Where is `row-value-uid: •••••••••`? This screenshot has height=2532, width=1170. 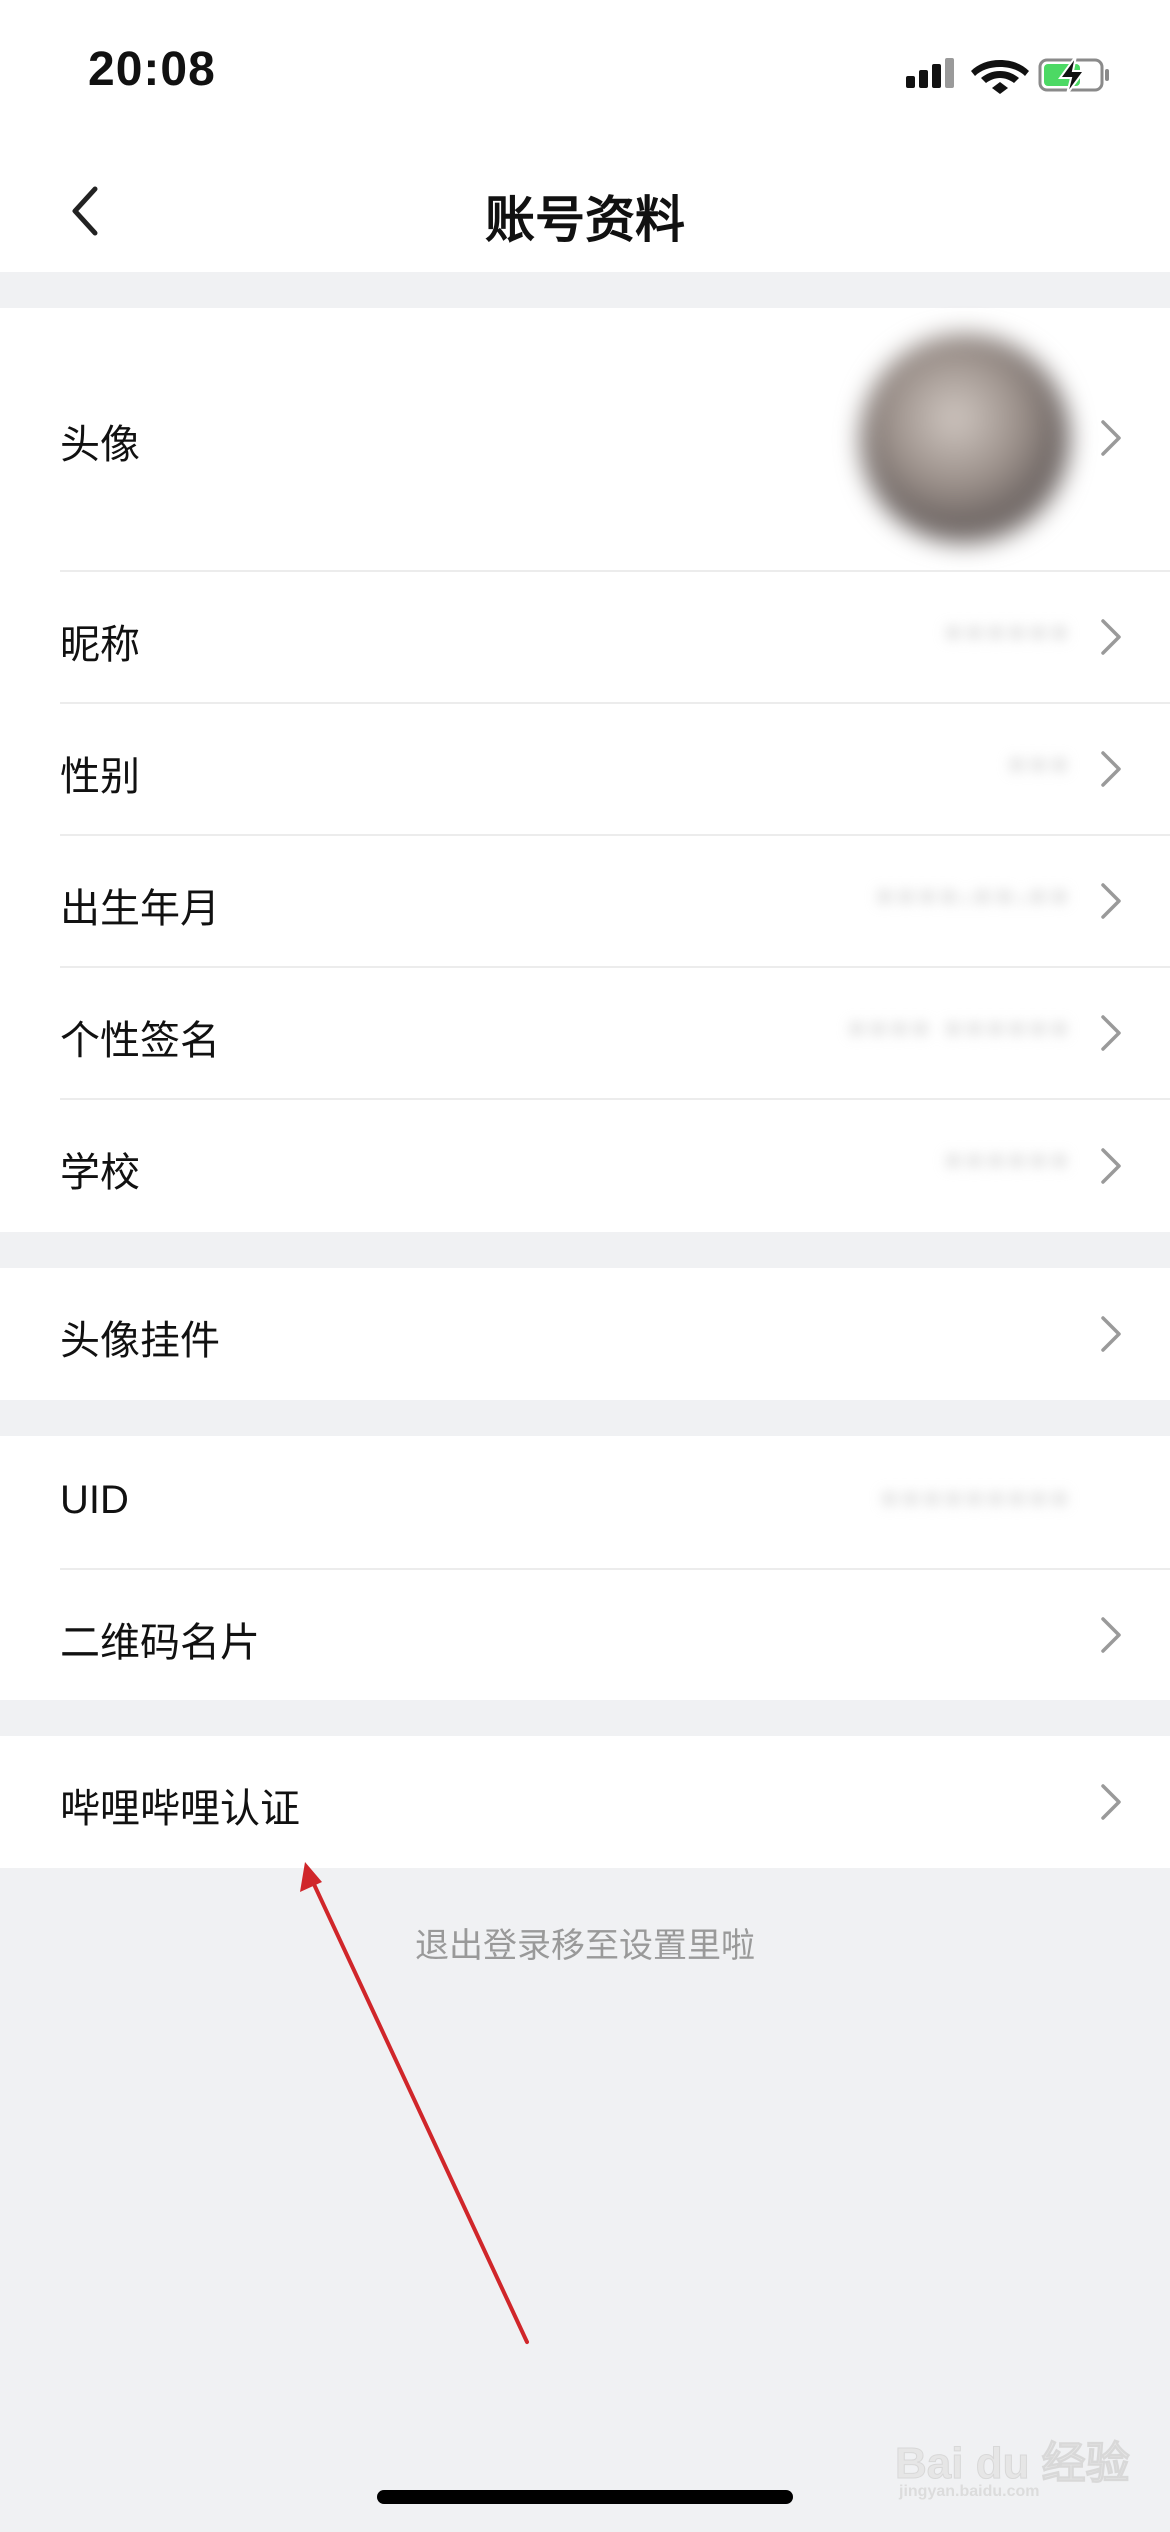 row-value-uid: ••••••••• is located at coordinates (974, 1500).